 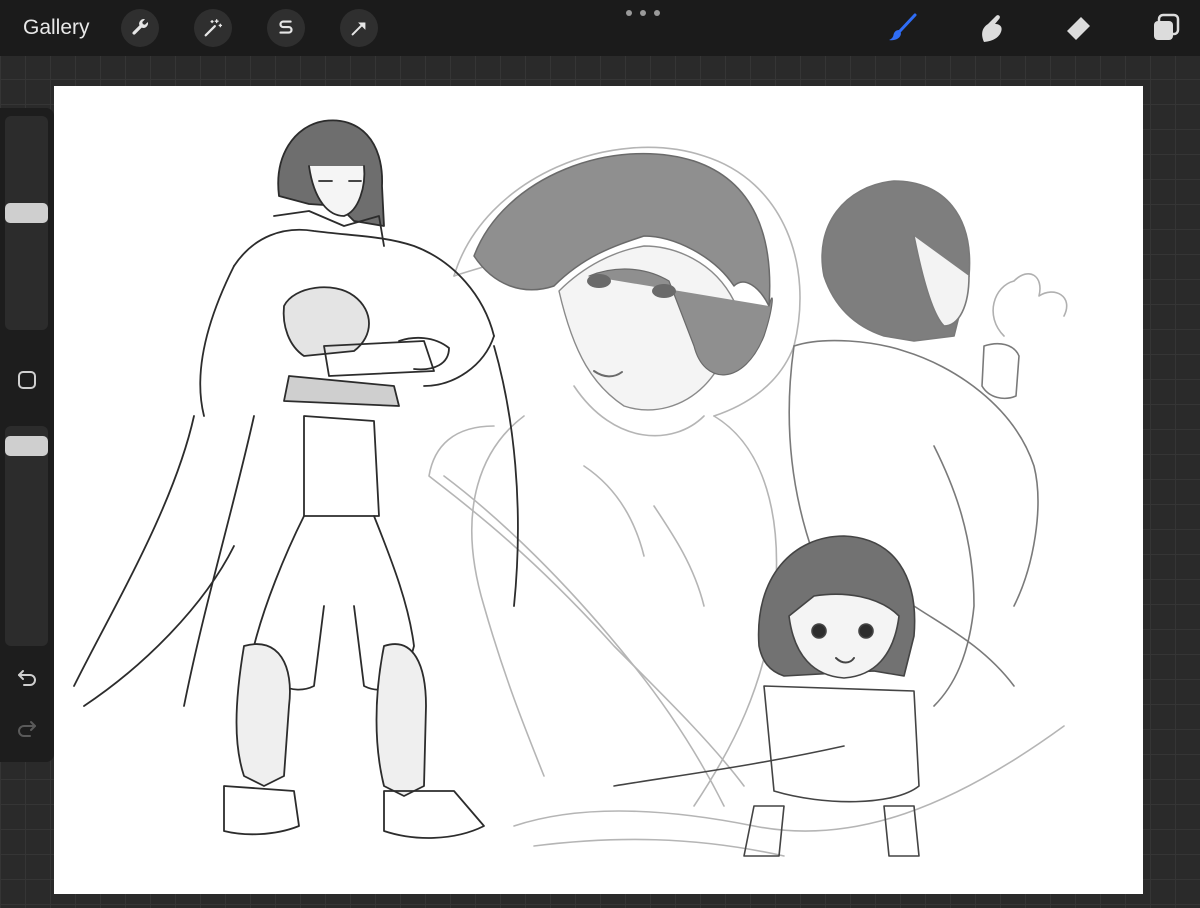 I want to click on square-icon, so click(x=27, y=380).